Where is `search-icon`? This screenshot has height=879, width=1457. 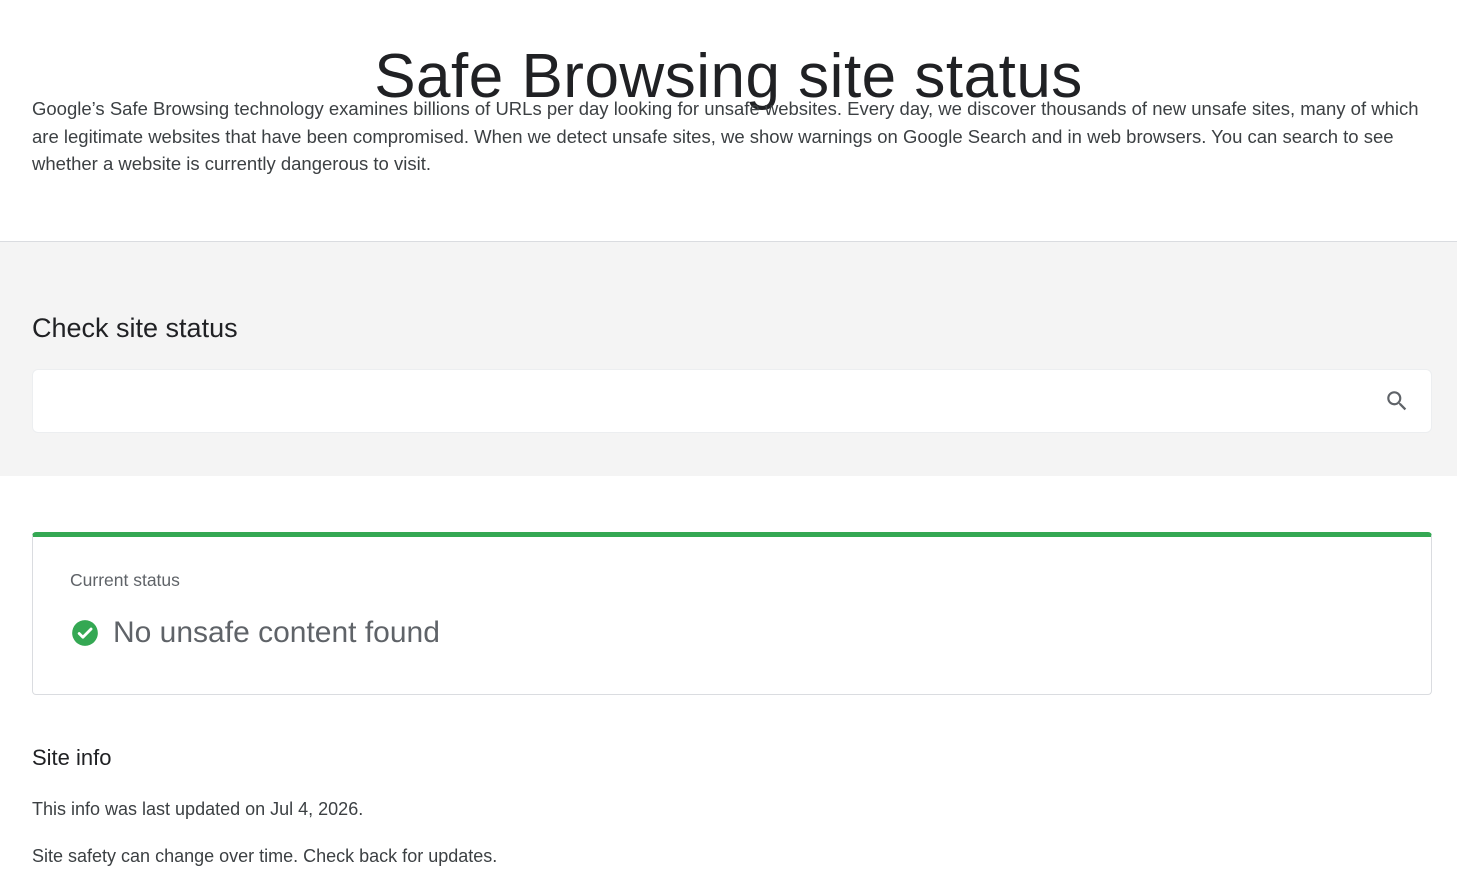 search-icon is located at coordinates (1397, 401).